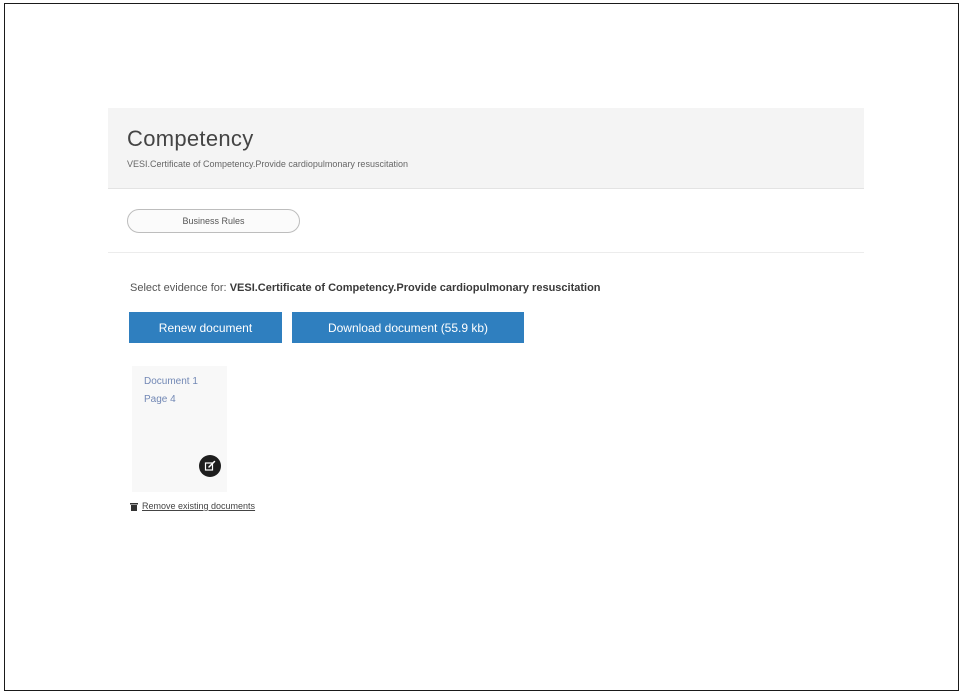 This screenshot has width=965, height=696. I want to click on divider, so click(486, 252).